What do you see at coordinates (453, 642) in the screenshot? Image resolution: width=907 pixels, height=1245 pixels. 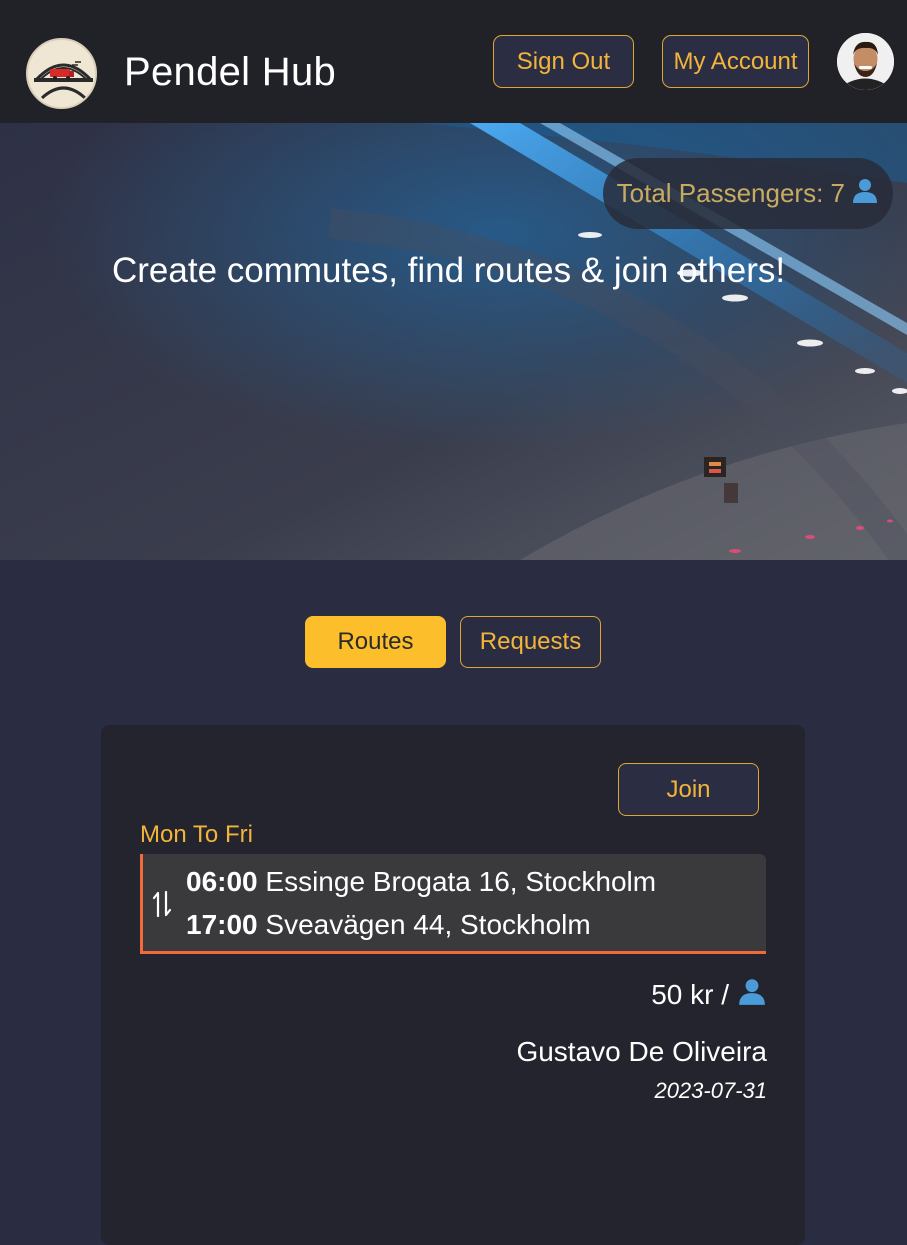 I see `view-tabs: Routes Requests` at bounding box center [453, 642].